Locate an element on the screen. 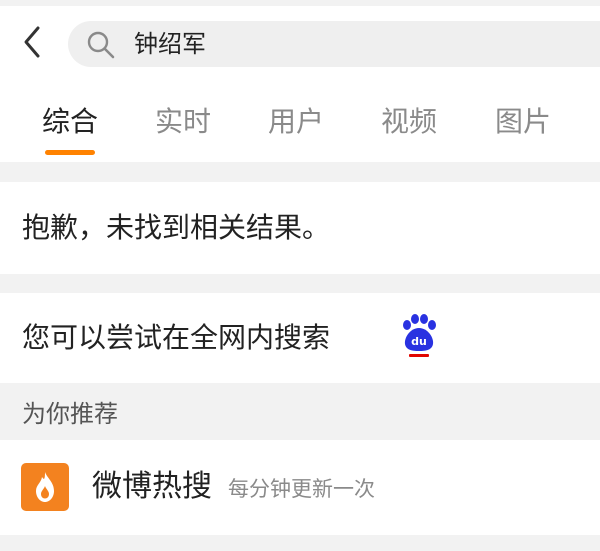 The width and height of the screenshot is (600, 551). baidu-paw-icon: du is located at coordinates (419, 335).